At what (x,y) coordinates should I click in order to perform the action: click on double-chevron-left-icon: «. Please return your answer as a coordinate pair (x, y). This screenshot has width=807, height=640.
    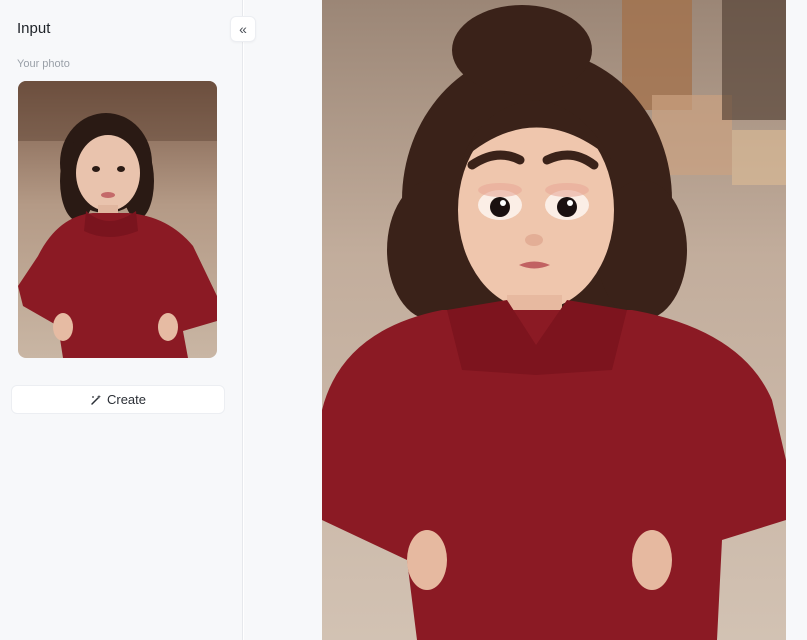
    Looking at the image, I should click on (243, 29).